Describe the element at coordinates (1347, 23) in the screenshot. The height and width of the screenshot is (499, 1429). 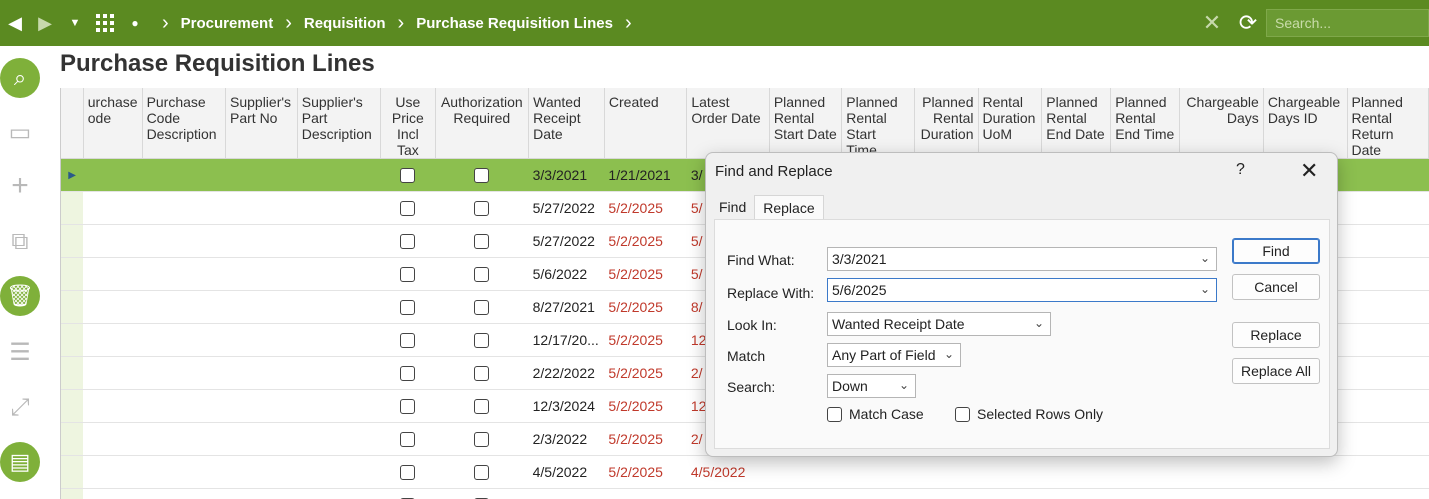
I see `search-input` at that location.